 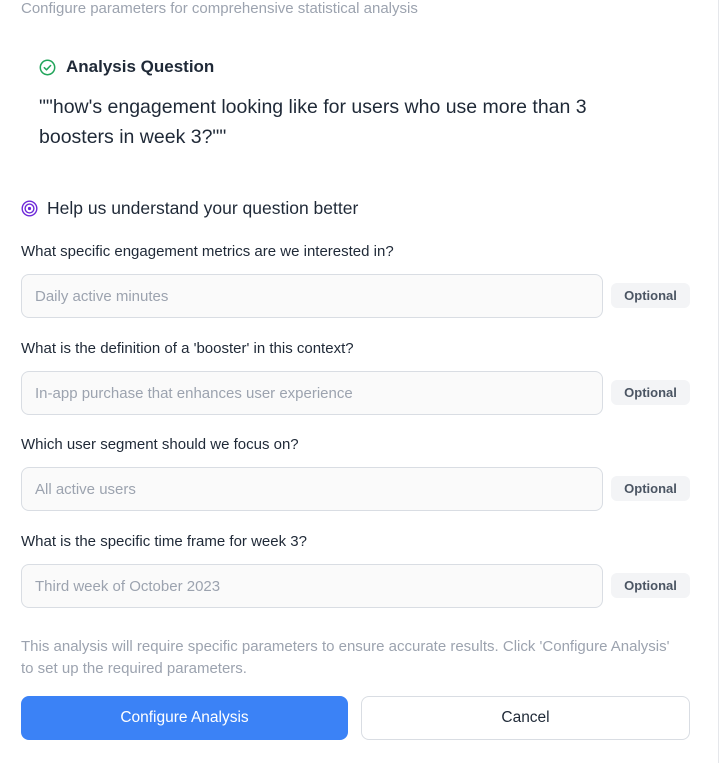 I want to click on configure-analysis-button: Configure Analysis, so click(x=184, y=718).